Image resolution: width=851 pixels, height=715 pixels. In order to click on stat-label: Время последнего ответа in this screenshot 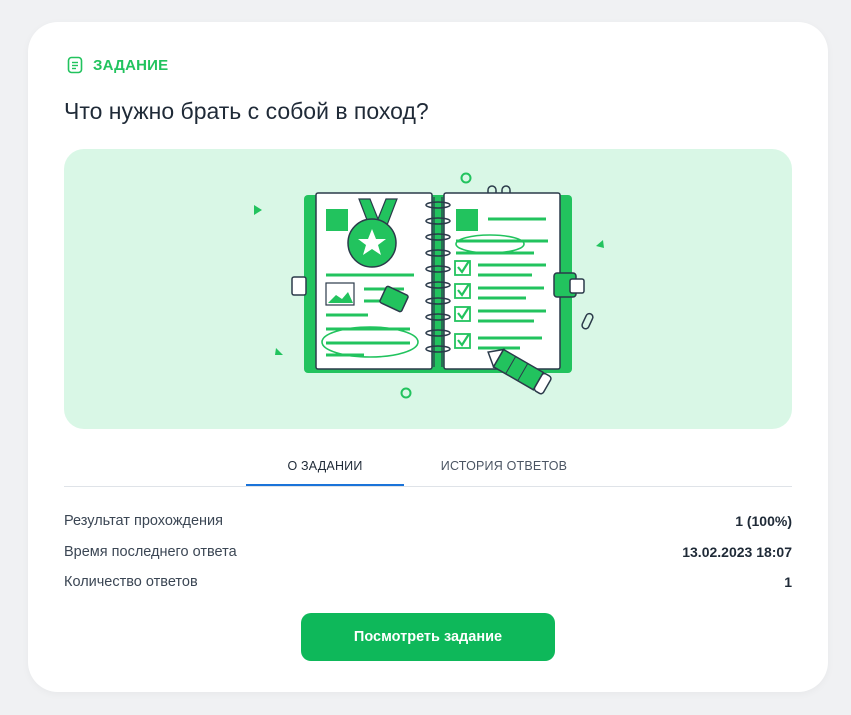, I will do `click(150, 551)`.